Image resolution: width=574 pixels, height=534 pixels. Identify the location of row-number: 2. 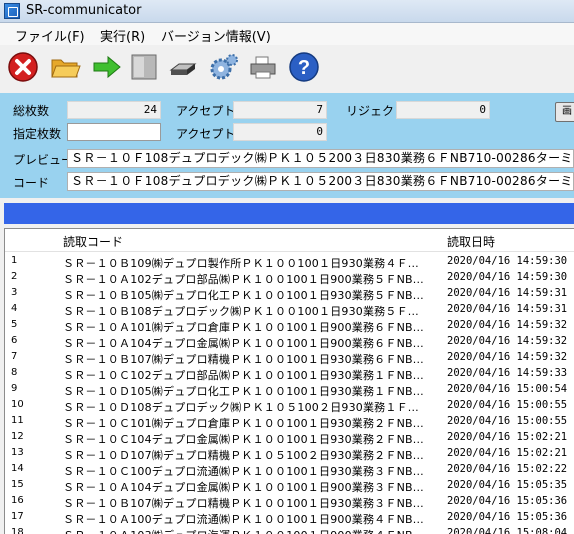
(14, 276).